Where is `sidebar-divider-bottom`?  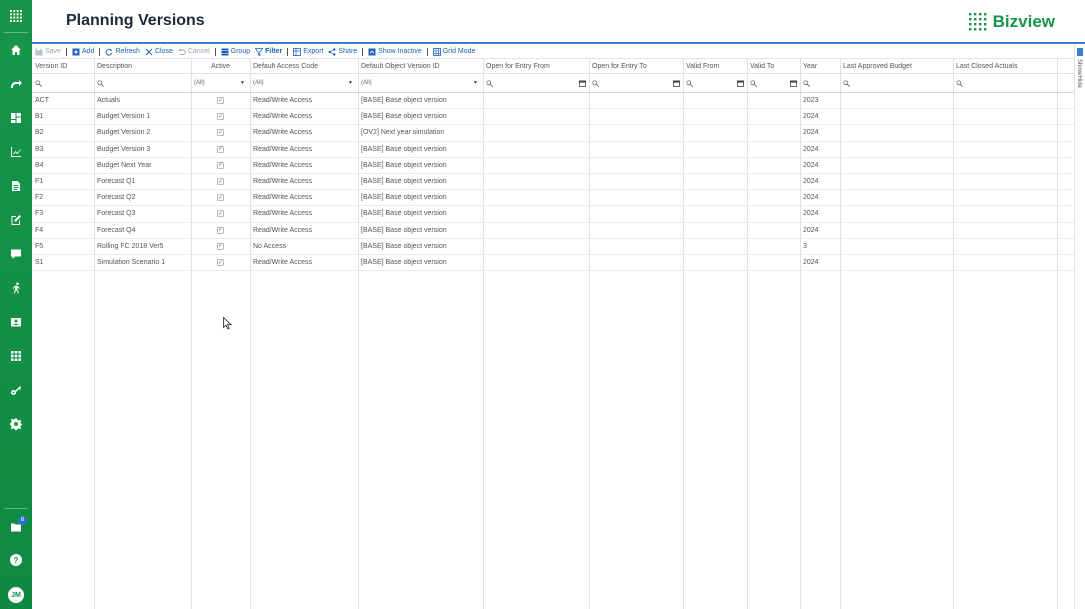 sidebar-divider-bottom is located at coordinates (16, 508).